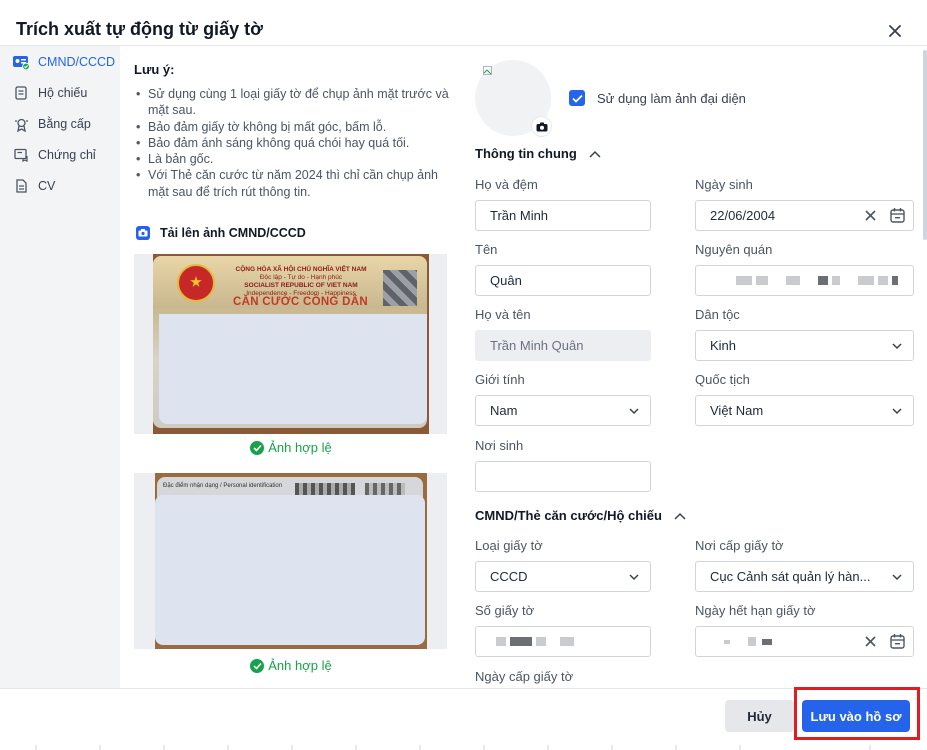 This screenshot has width=927, height=750. I want to click on document-icon, so click(21, 186).